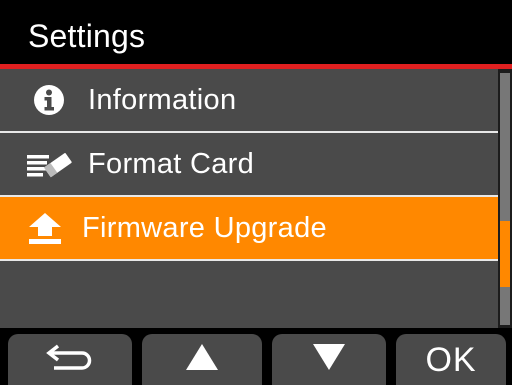 This screenshot has width=512, height=385. I want to click on scrollbar-thumb, so click(505, 254).